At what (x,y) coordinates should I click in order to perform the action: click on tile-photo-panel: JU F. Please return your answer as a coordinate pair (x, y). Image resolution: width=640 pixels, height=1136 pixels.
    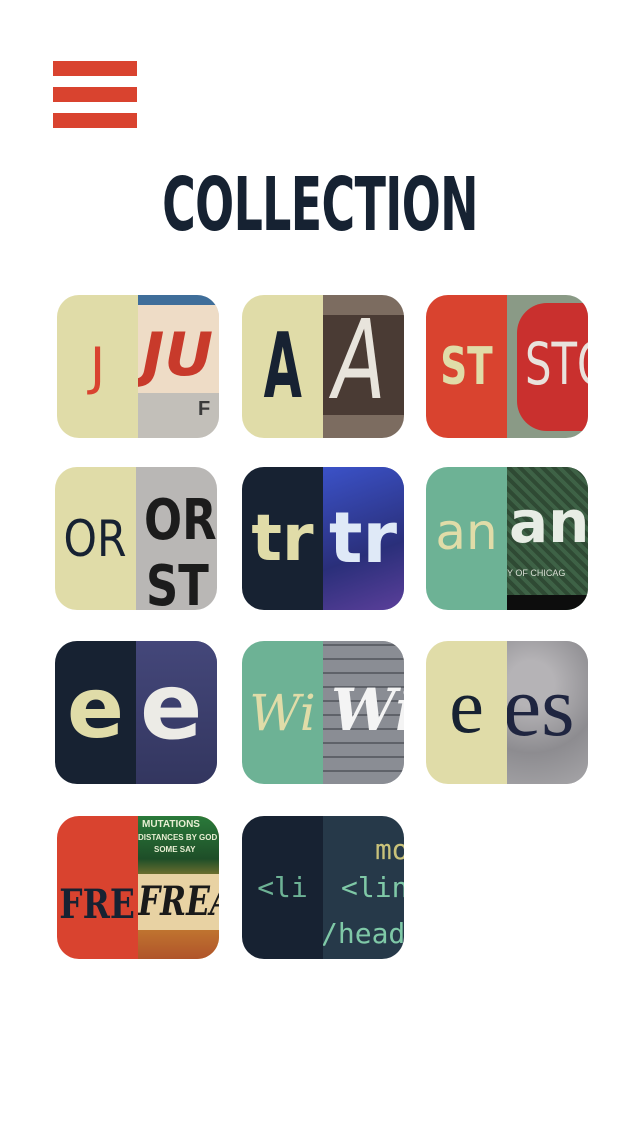
    Looking at the image, I should click on (178, 366).